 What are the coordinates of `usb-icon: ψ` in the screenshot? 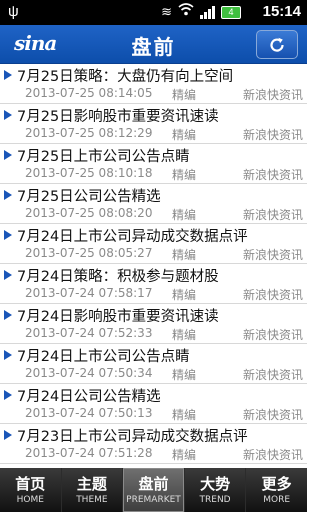 It's located at (13, 11).